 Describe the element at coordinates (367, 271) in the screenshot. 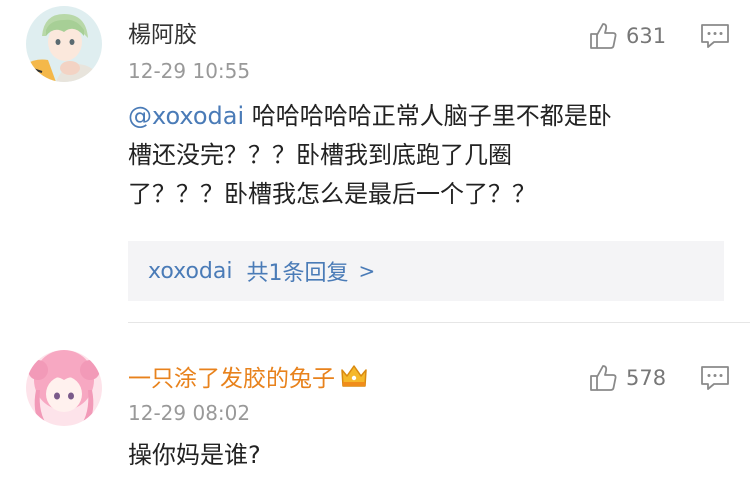

I see `chevron-right-icon: >` at that location.